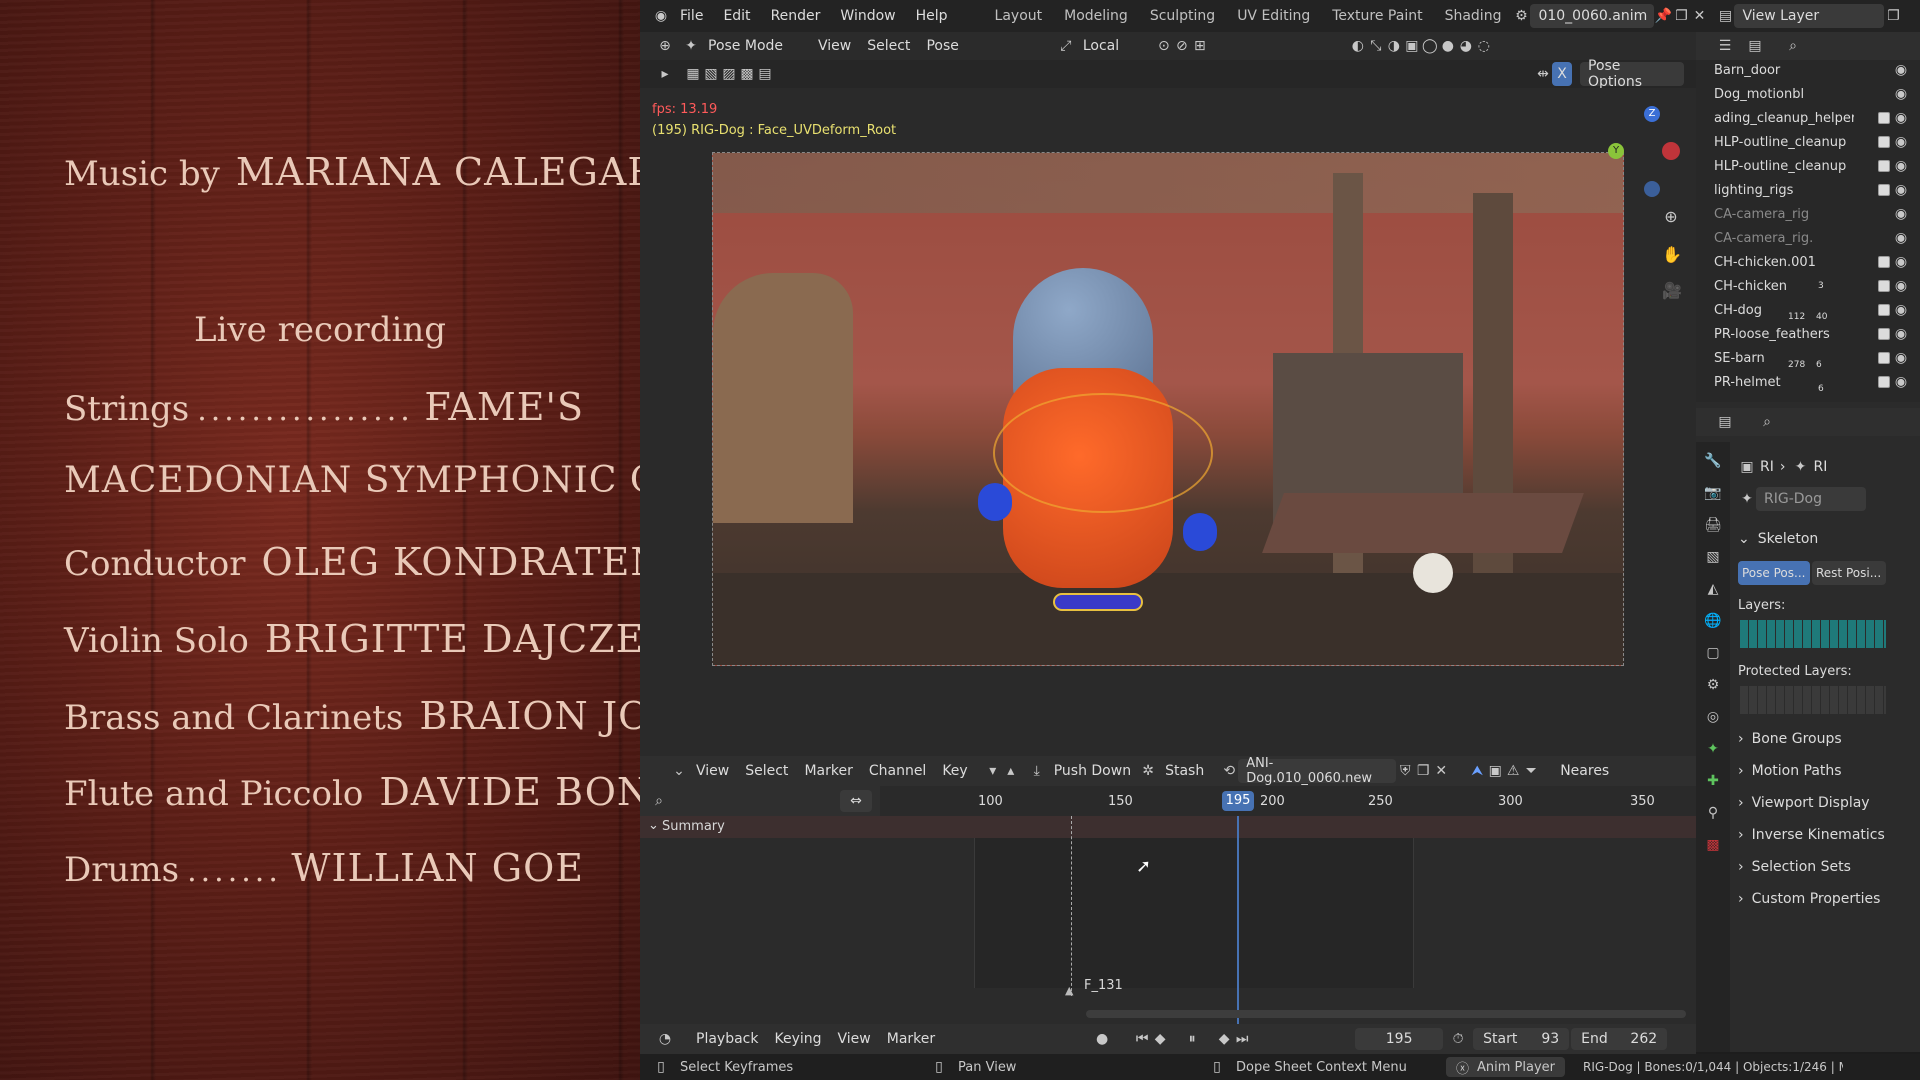 The image size is (1920, 1080). Describe the element at coordinates (1619, 1039) in the screenshot. I see `end-frame-field: End 262` at that location.